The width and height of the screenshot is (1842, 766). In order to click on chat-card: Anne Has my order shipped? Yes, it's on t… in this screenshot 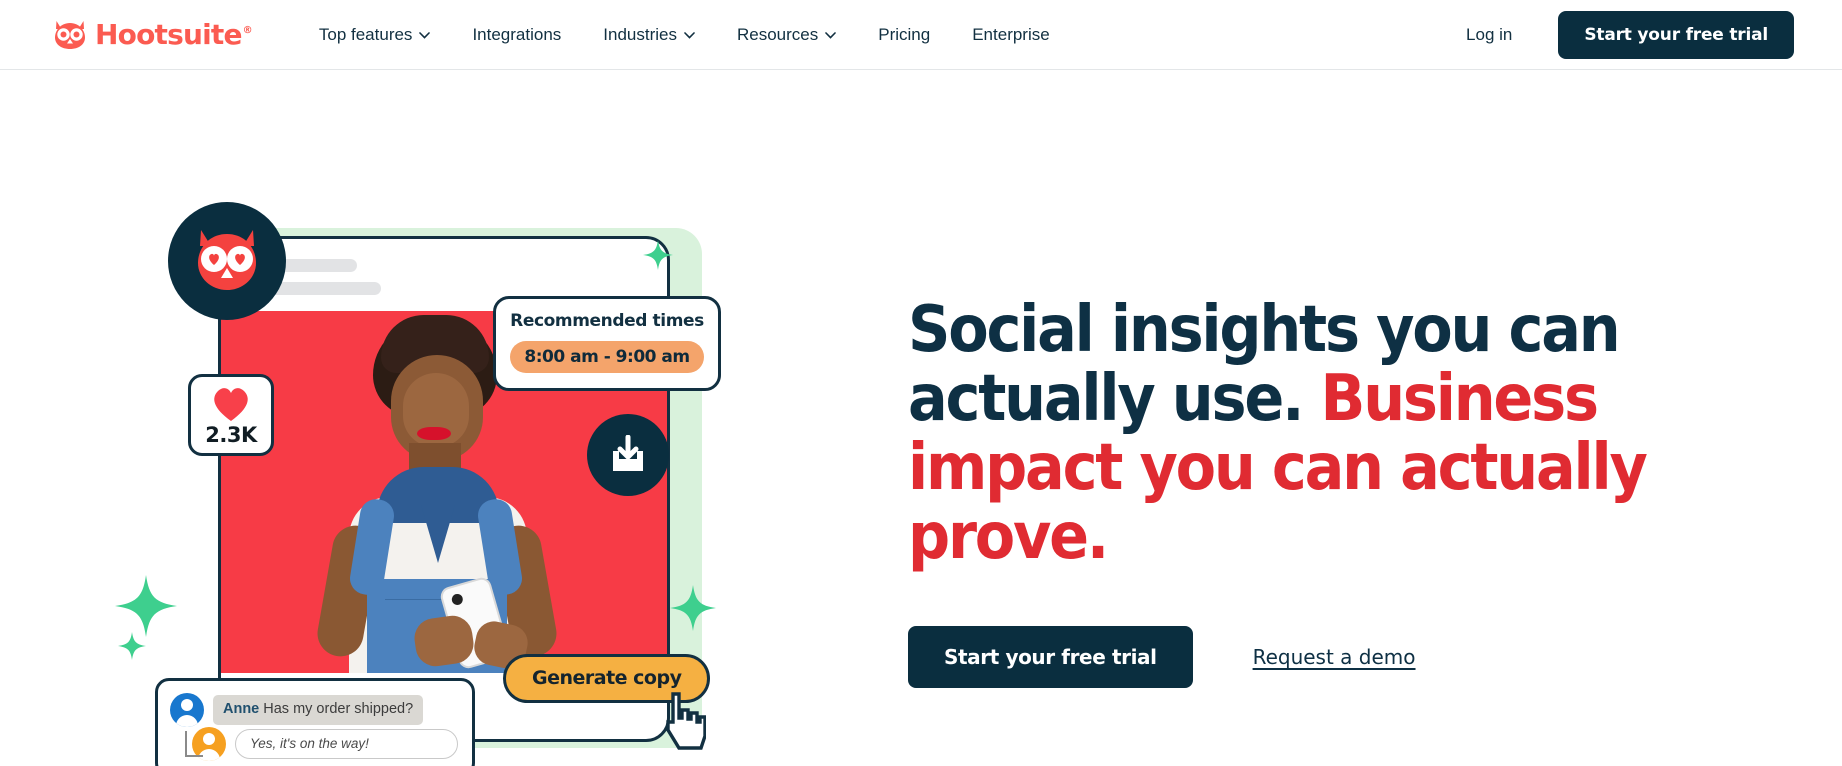, I will do `click(315, 722)`.